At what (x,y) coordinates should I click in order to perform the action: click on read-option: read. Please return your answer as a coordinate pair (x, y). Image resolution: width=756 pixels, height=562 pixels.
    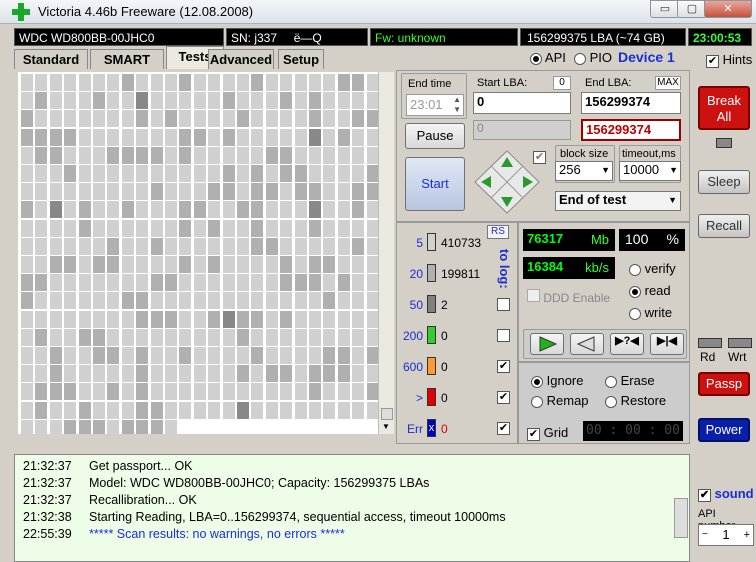
    Looking at the image, I should click on (650, 290).